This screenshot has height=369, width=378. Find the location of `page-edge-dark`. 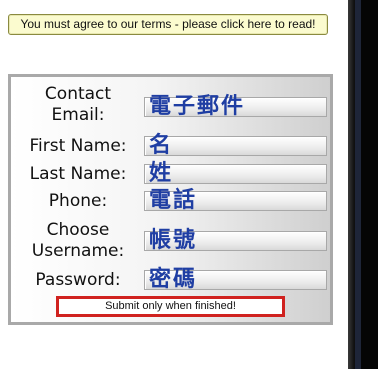

page-edge-dark is located at coordinates (369, 184).